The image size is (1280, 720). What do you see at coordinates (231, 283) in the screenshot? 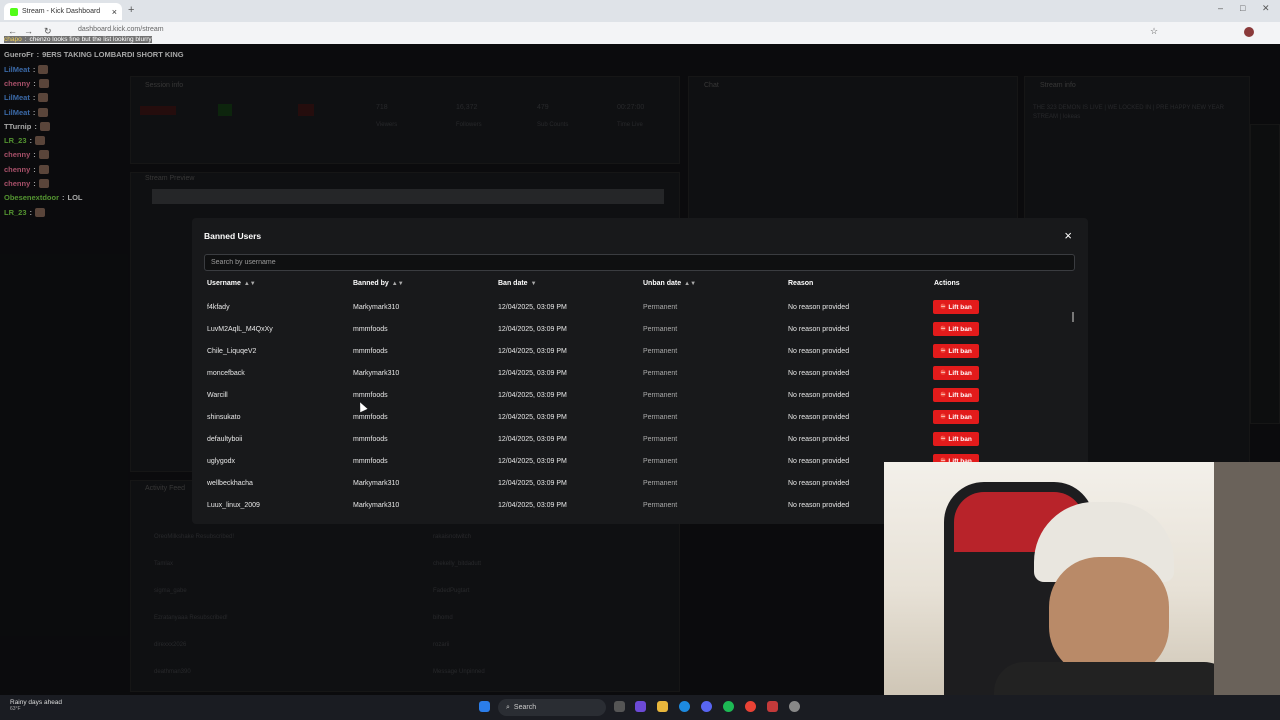
I see `column-header-username: Username ▲▼` at bounding box center [231, 283].